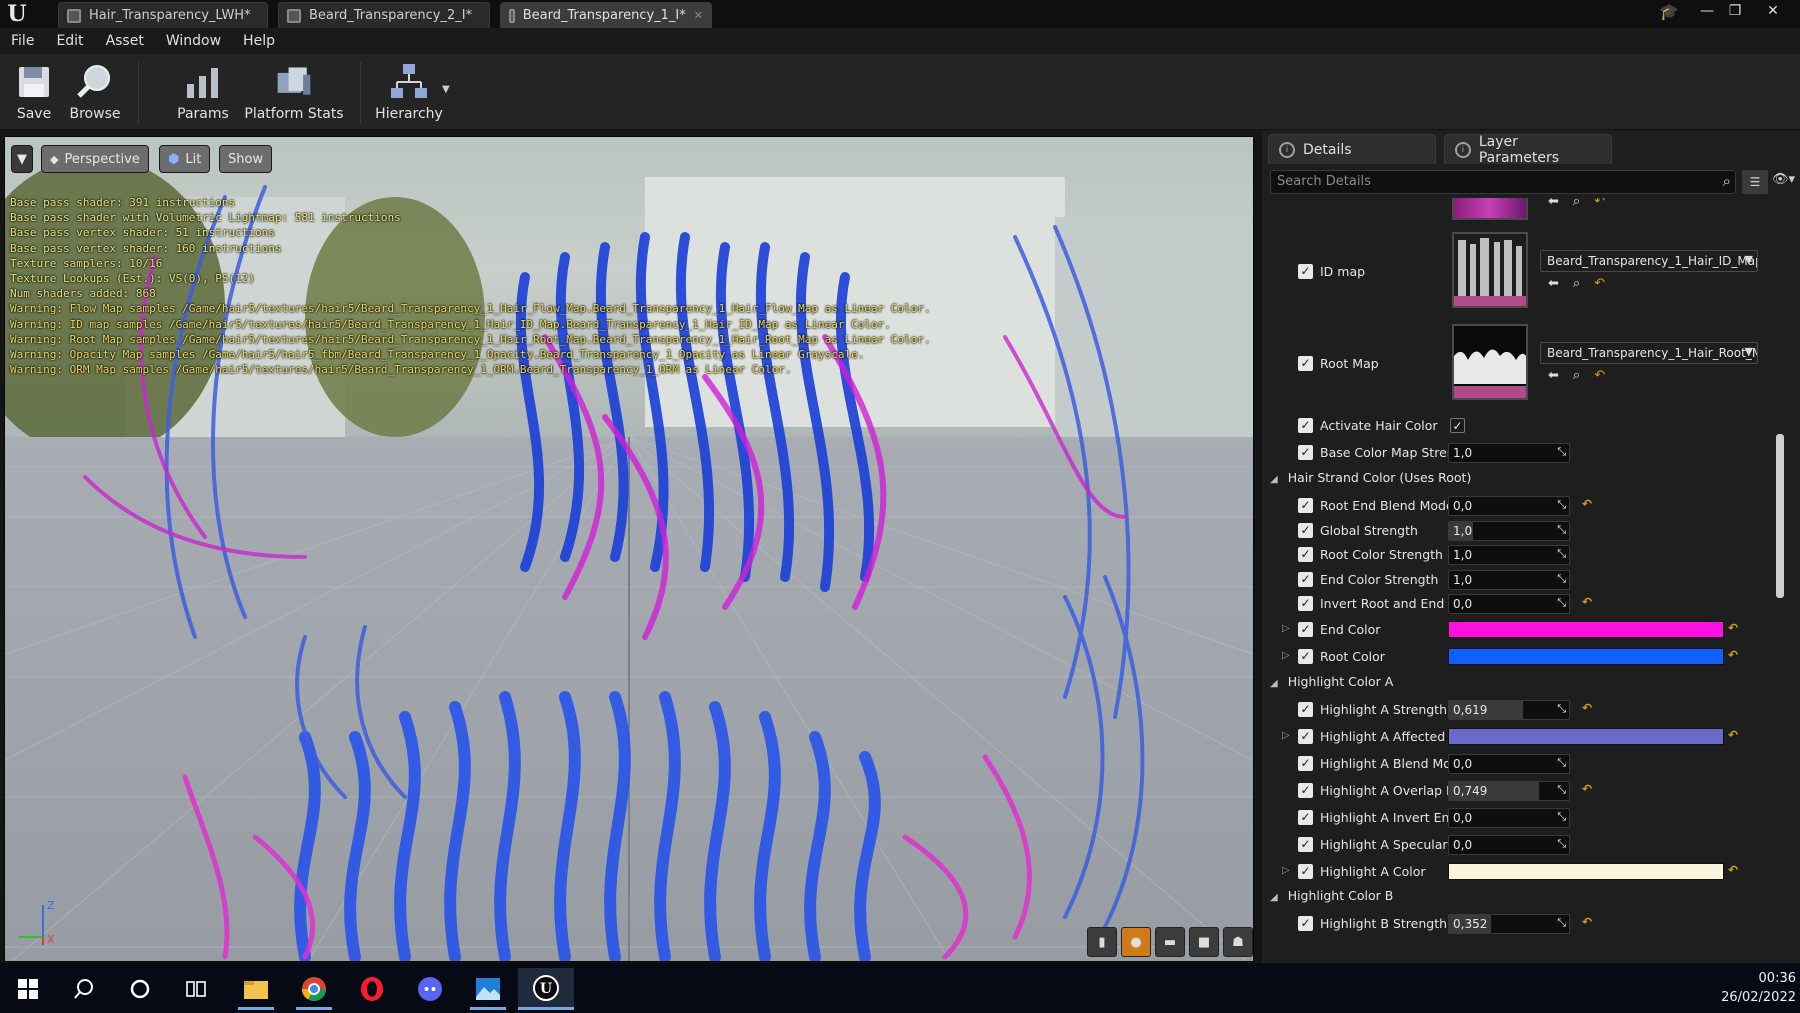 Image resolution: width=1800 pixels, height=1013 pixels. I want to click on section-hair-strand-color: ◢ Hair Strand Color (Uses Root), so click(1370, 477).